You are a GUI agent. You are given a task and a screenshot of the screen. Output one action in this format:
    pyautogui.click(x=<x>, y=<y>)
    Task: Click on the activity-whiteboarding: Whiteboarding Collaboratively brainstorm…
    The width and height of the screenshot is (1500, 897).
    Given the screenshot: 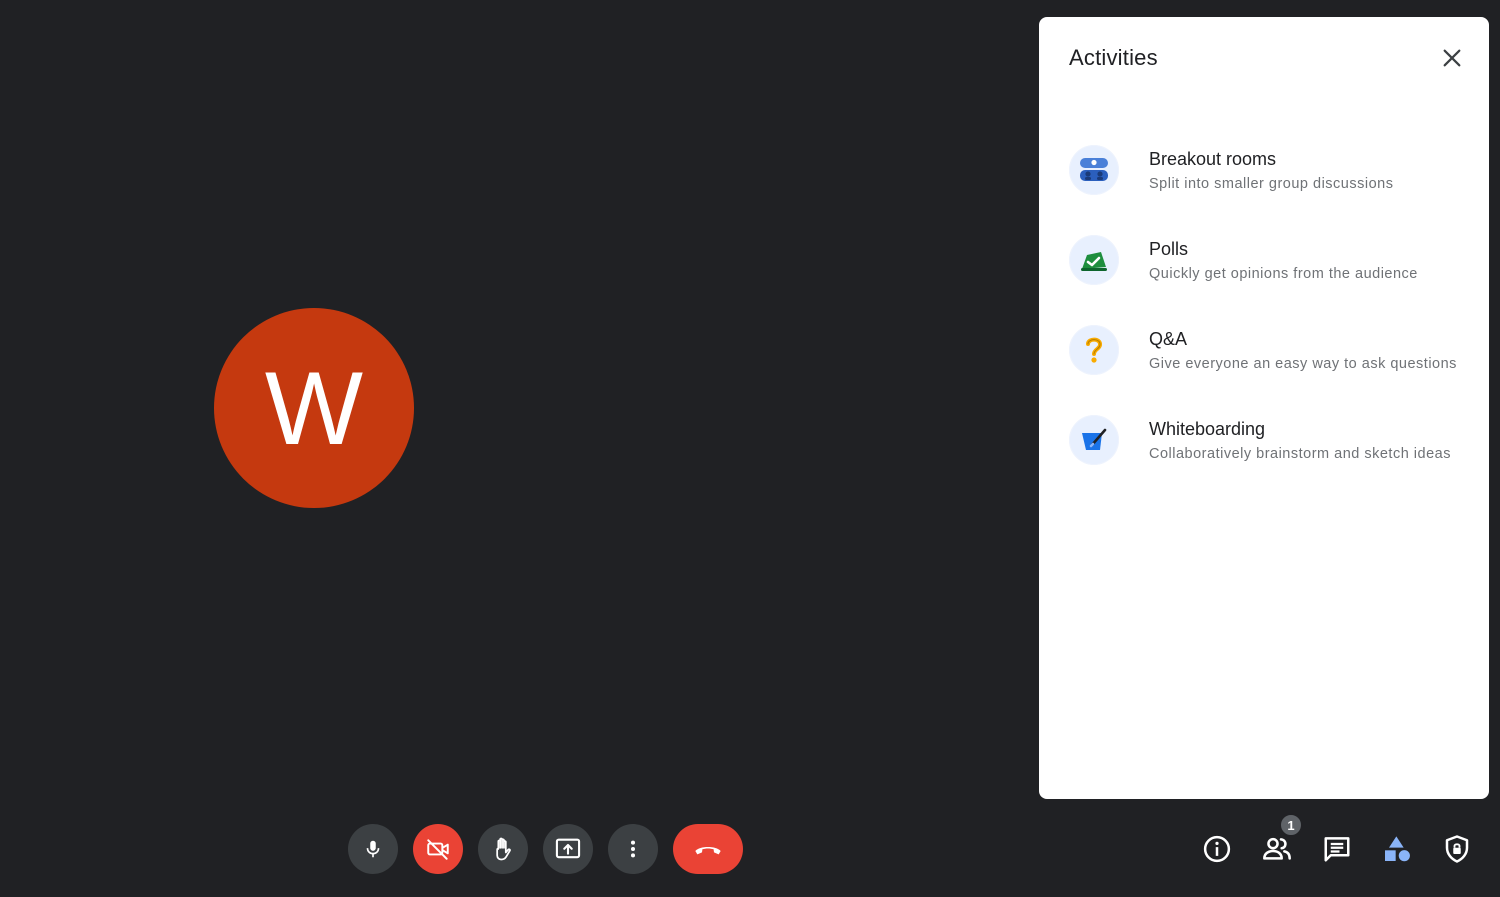 What is the action you would take?
    pyautogui.click(x=1269, y=440)
    